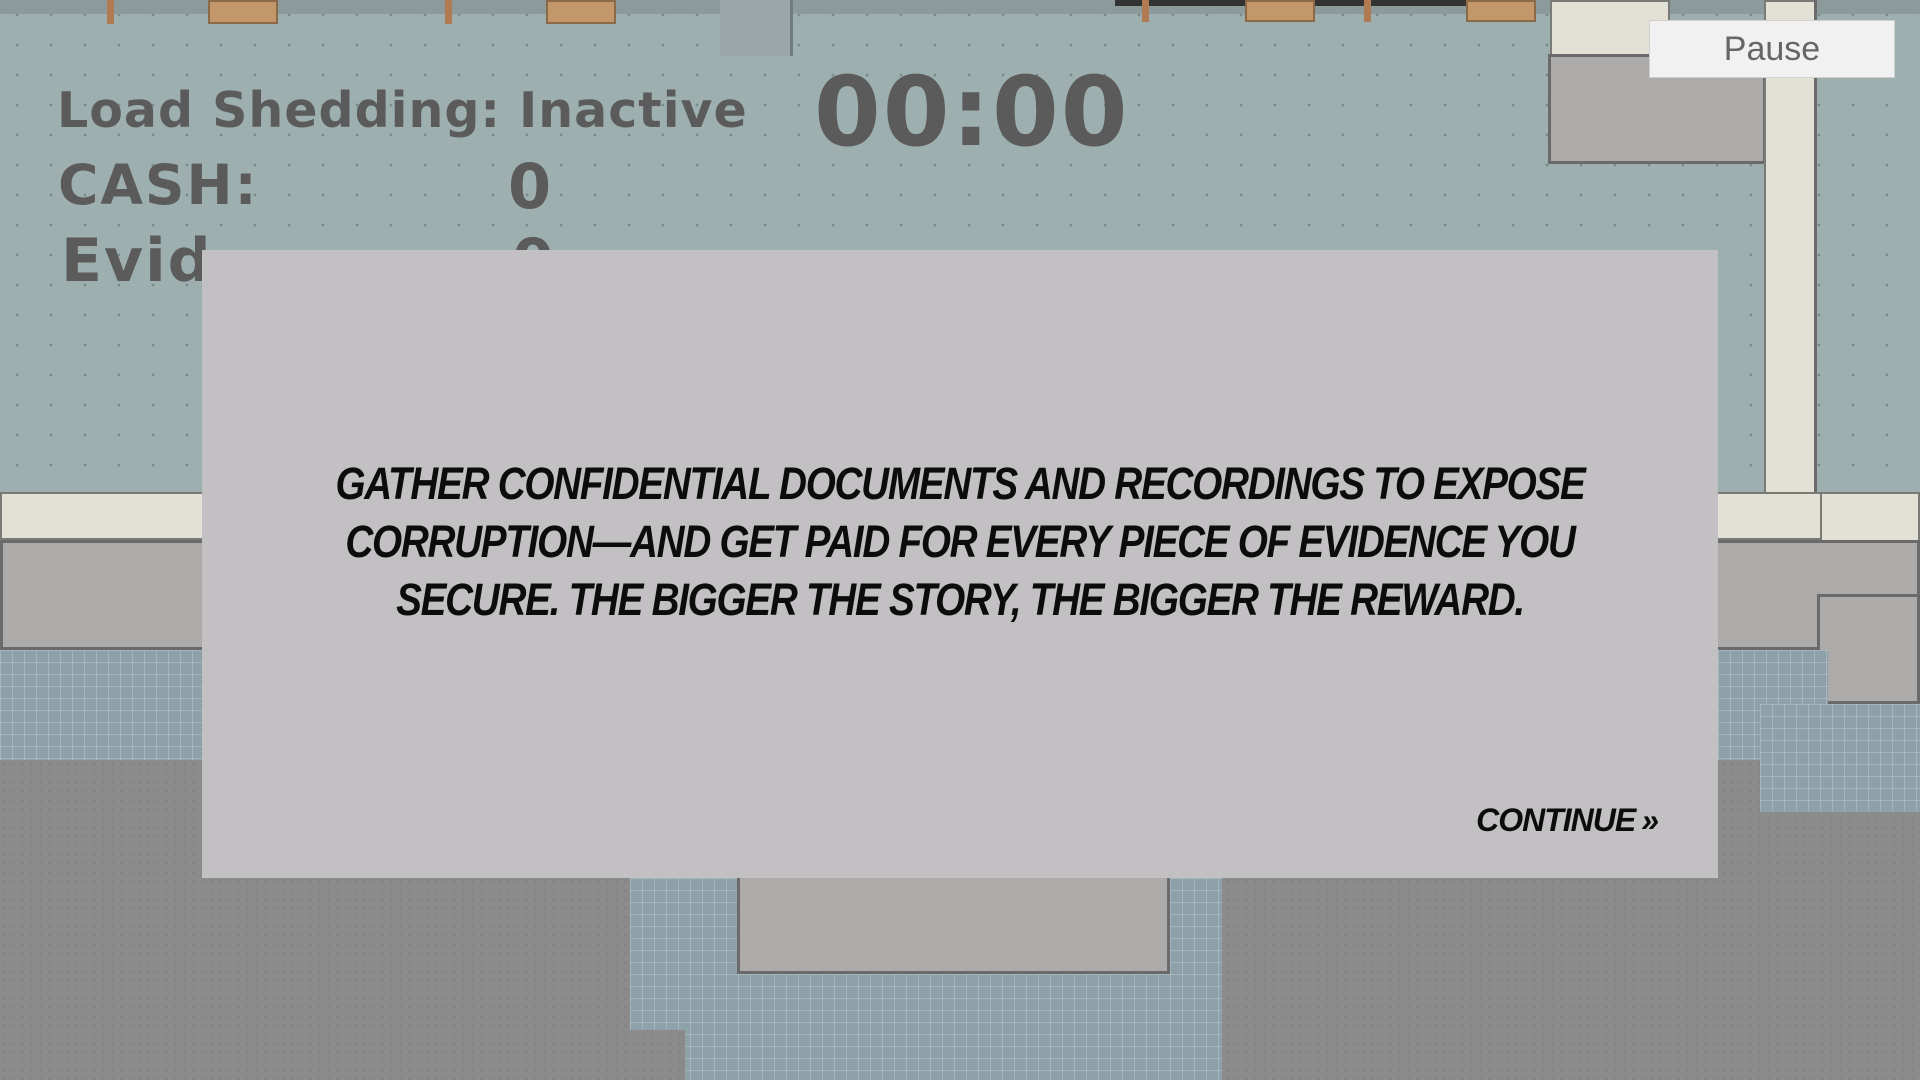 This screenshot has height=1080, width=1920. What do you see at coordinates (530, 186) in the screenshot?
I see `cash-value: 0` at bounding box center [530, 186].